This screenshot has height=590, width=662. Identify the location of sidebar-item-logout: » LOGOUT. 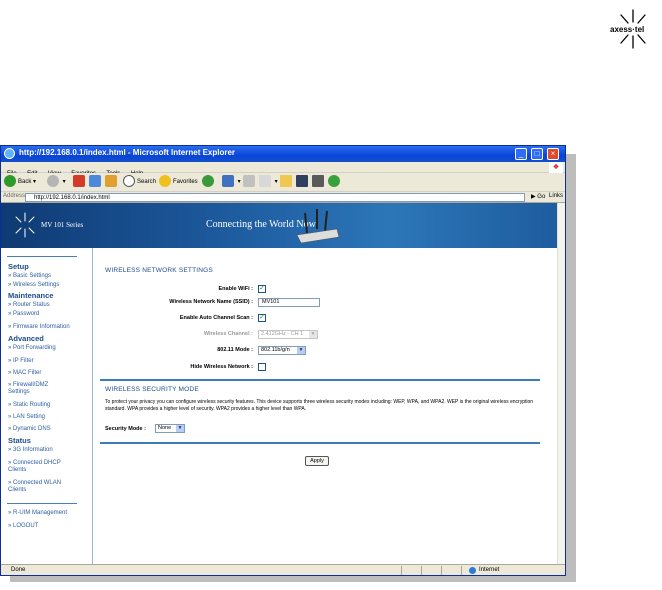
(23, 526).